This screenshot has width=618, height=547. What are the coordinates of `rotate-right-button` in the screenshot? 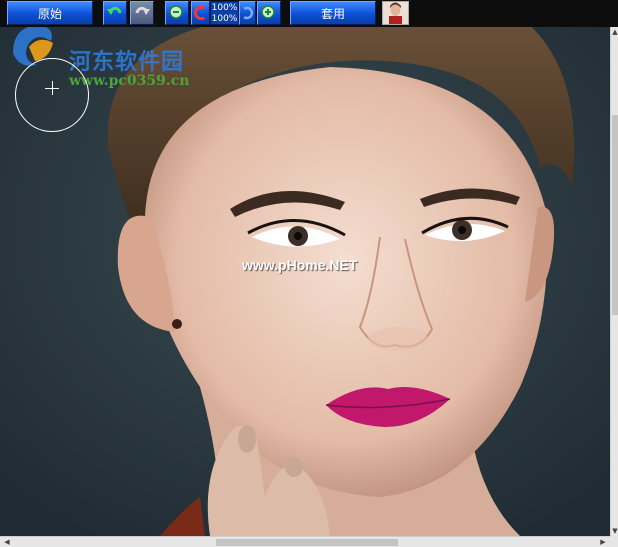 It's located at (247, 13).